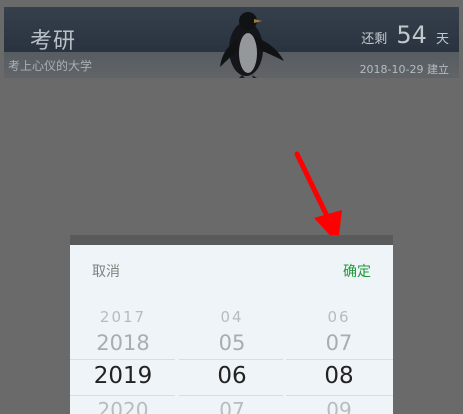 The width and height of the screenshot is (463, 414). Describe the element at coordinates (411, 35) in the screenshot. I see `remaining-count: 54` at that location.